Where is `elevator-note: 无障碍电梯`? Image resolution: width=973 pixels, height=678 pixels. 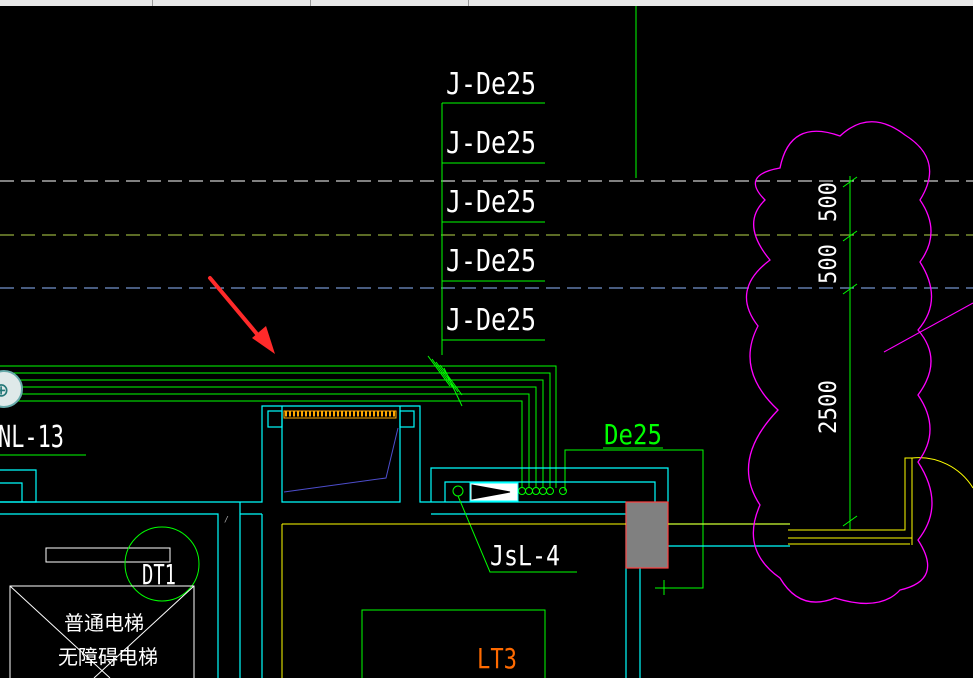 elevator-note: 无障碍电梯 is located at coordinates (108, 657).